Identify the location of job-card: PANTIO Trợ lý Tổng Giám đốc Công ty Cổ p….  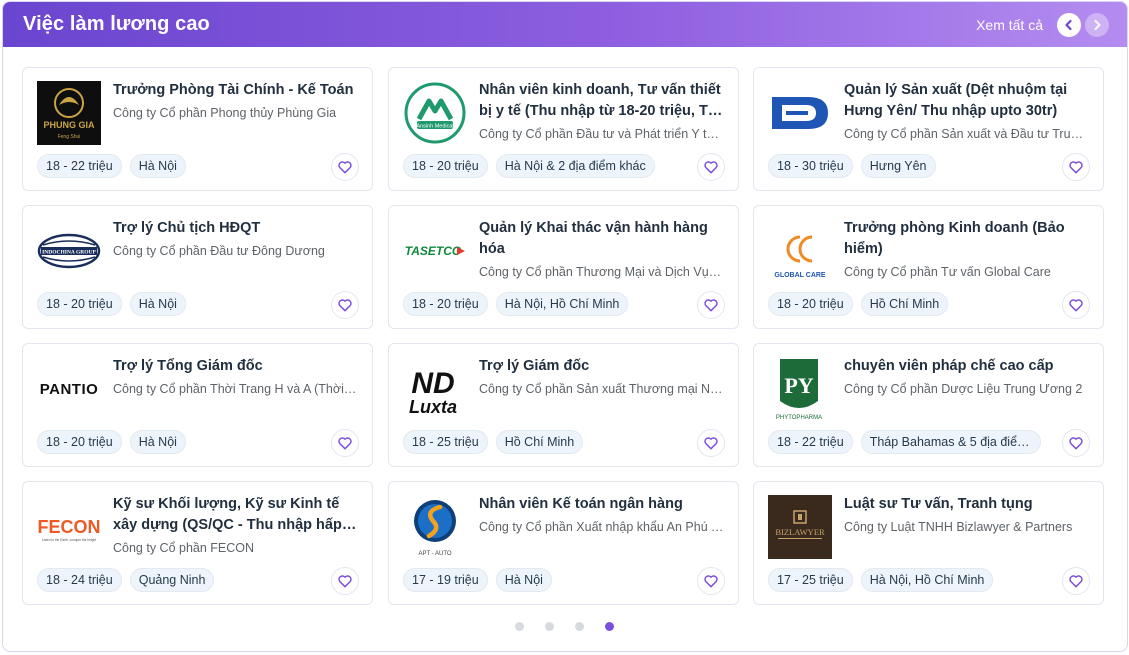
(197, 405).